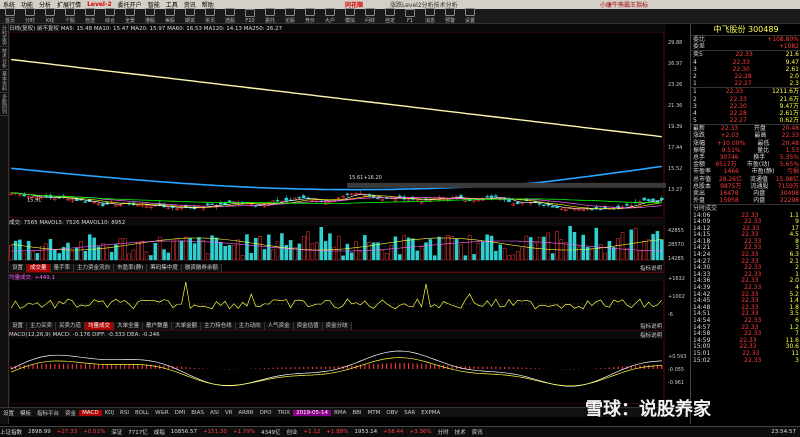 This screenshot has width=800, height=437. I want to click on indicator-tab: 均量成交, so click(100, 326).